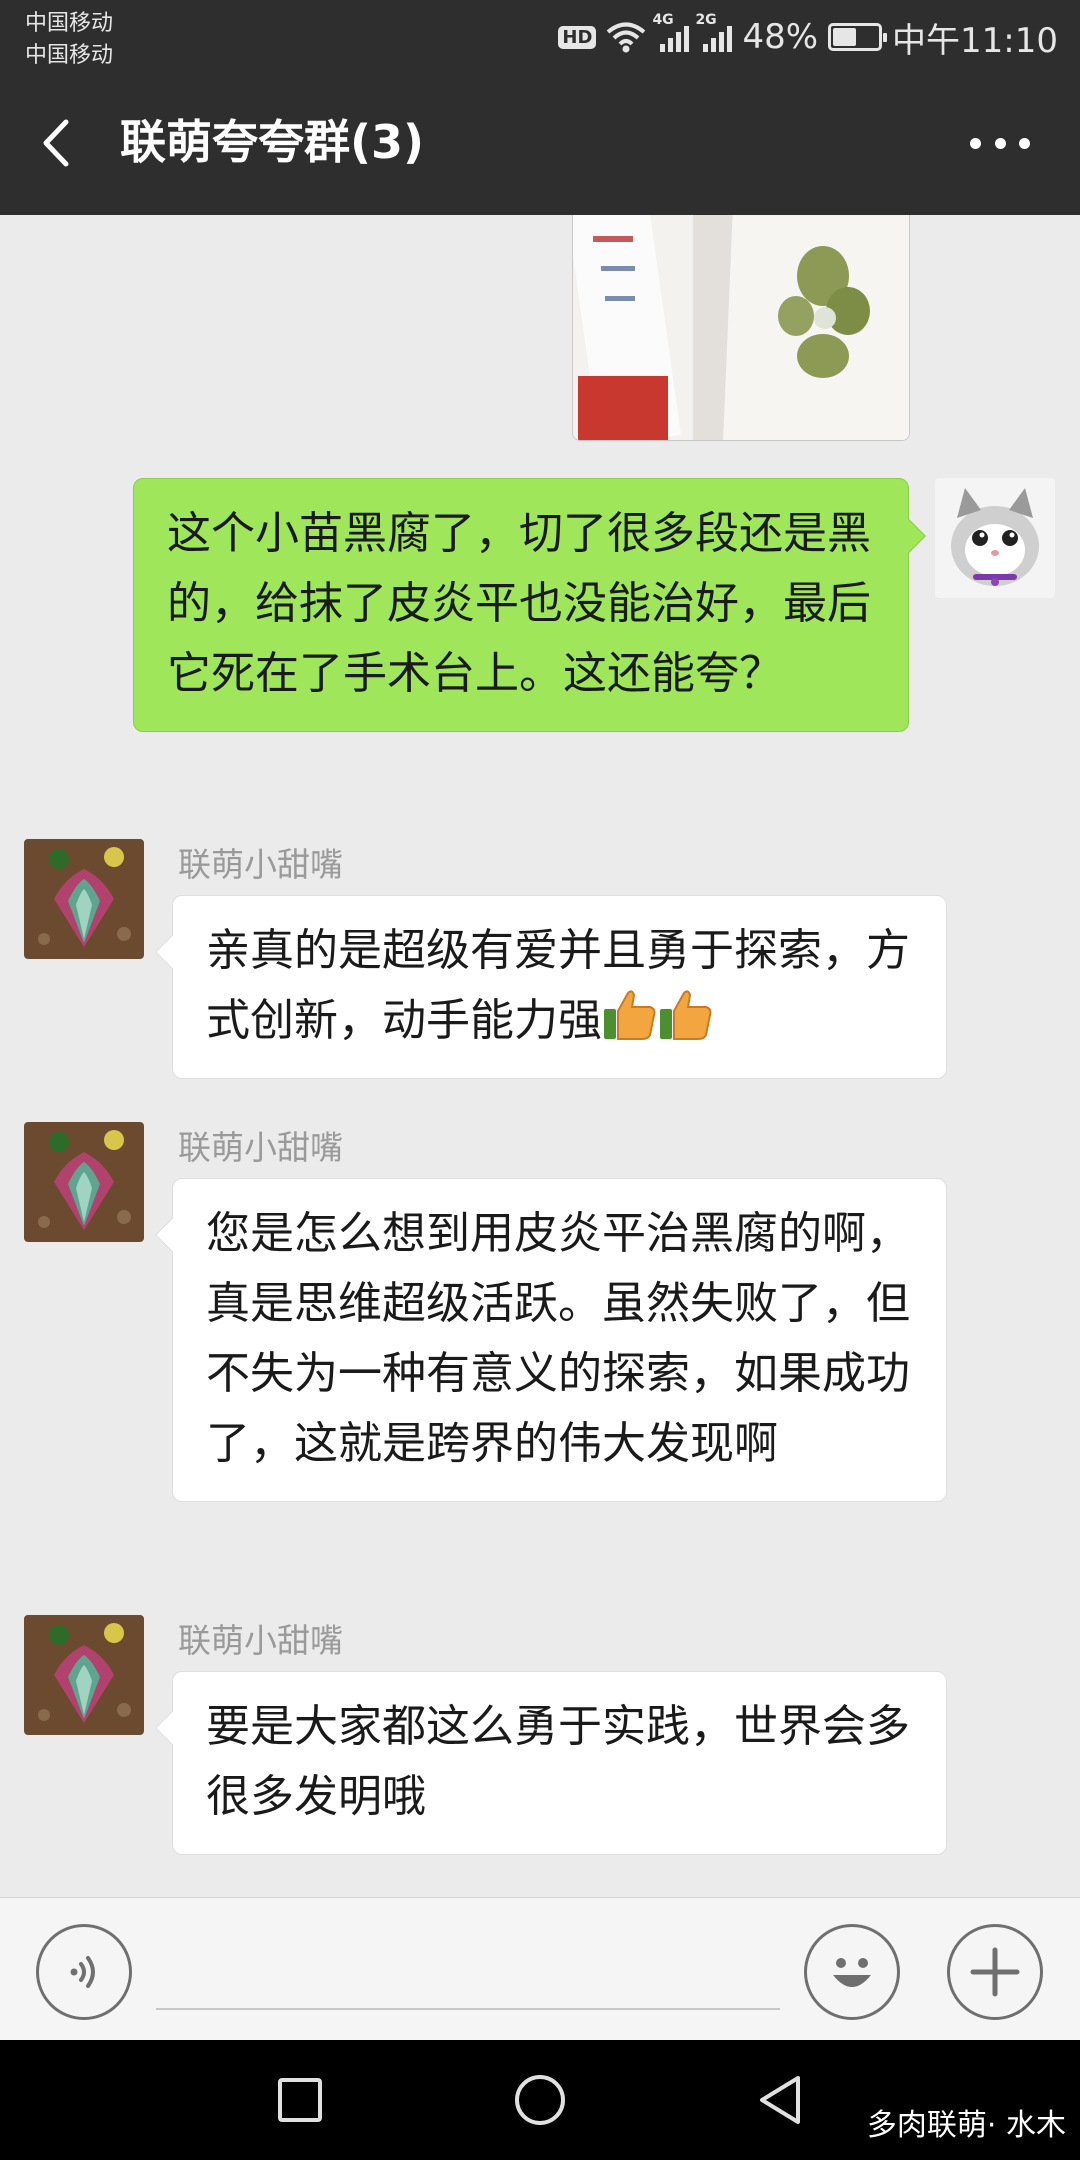  I want to click on input-bar, so click(540, 1968).